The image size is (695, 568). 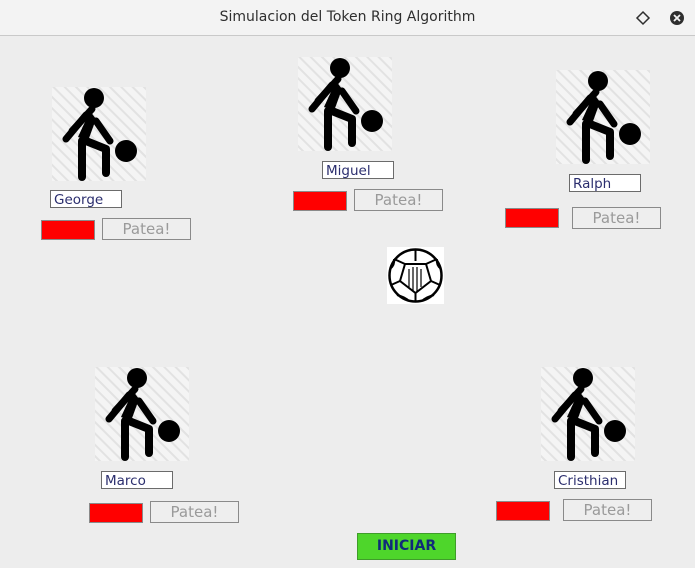 I want to click on window-title: Simulacion del Token Ring Algorithm, so click(x=347, y=17).